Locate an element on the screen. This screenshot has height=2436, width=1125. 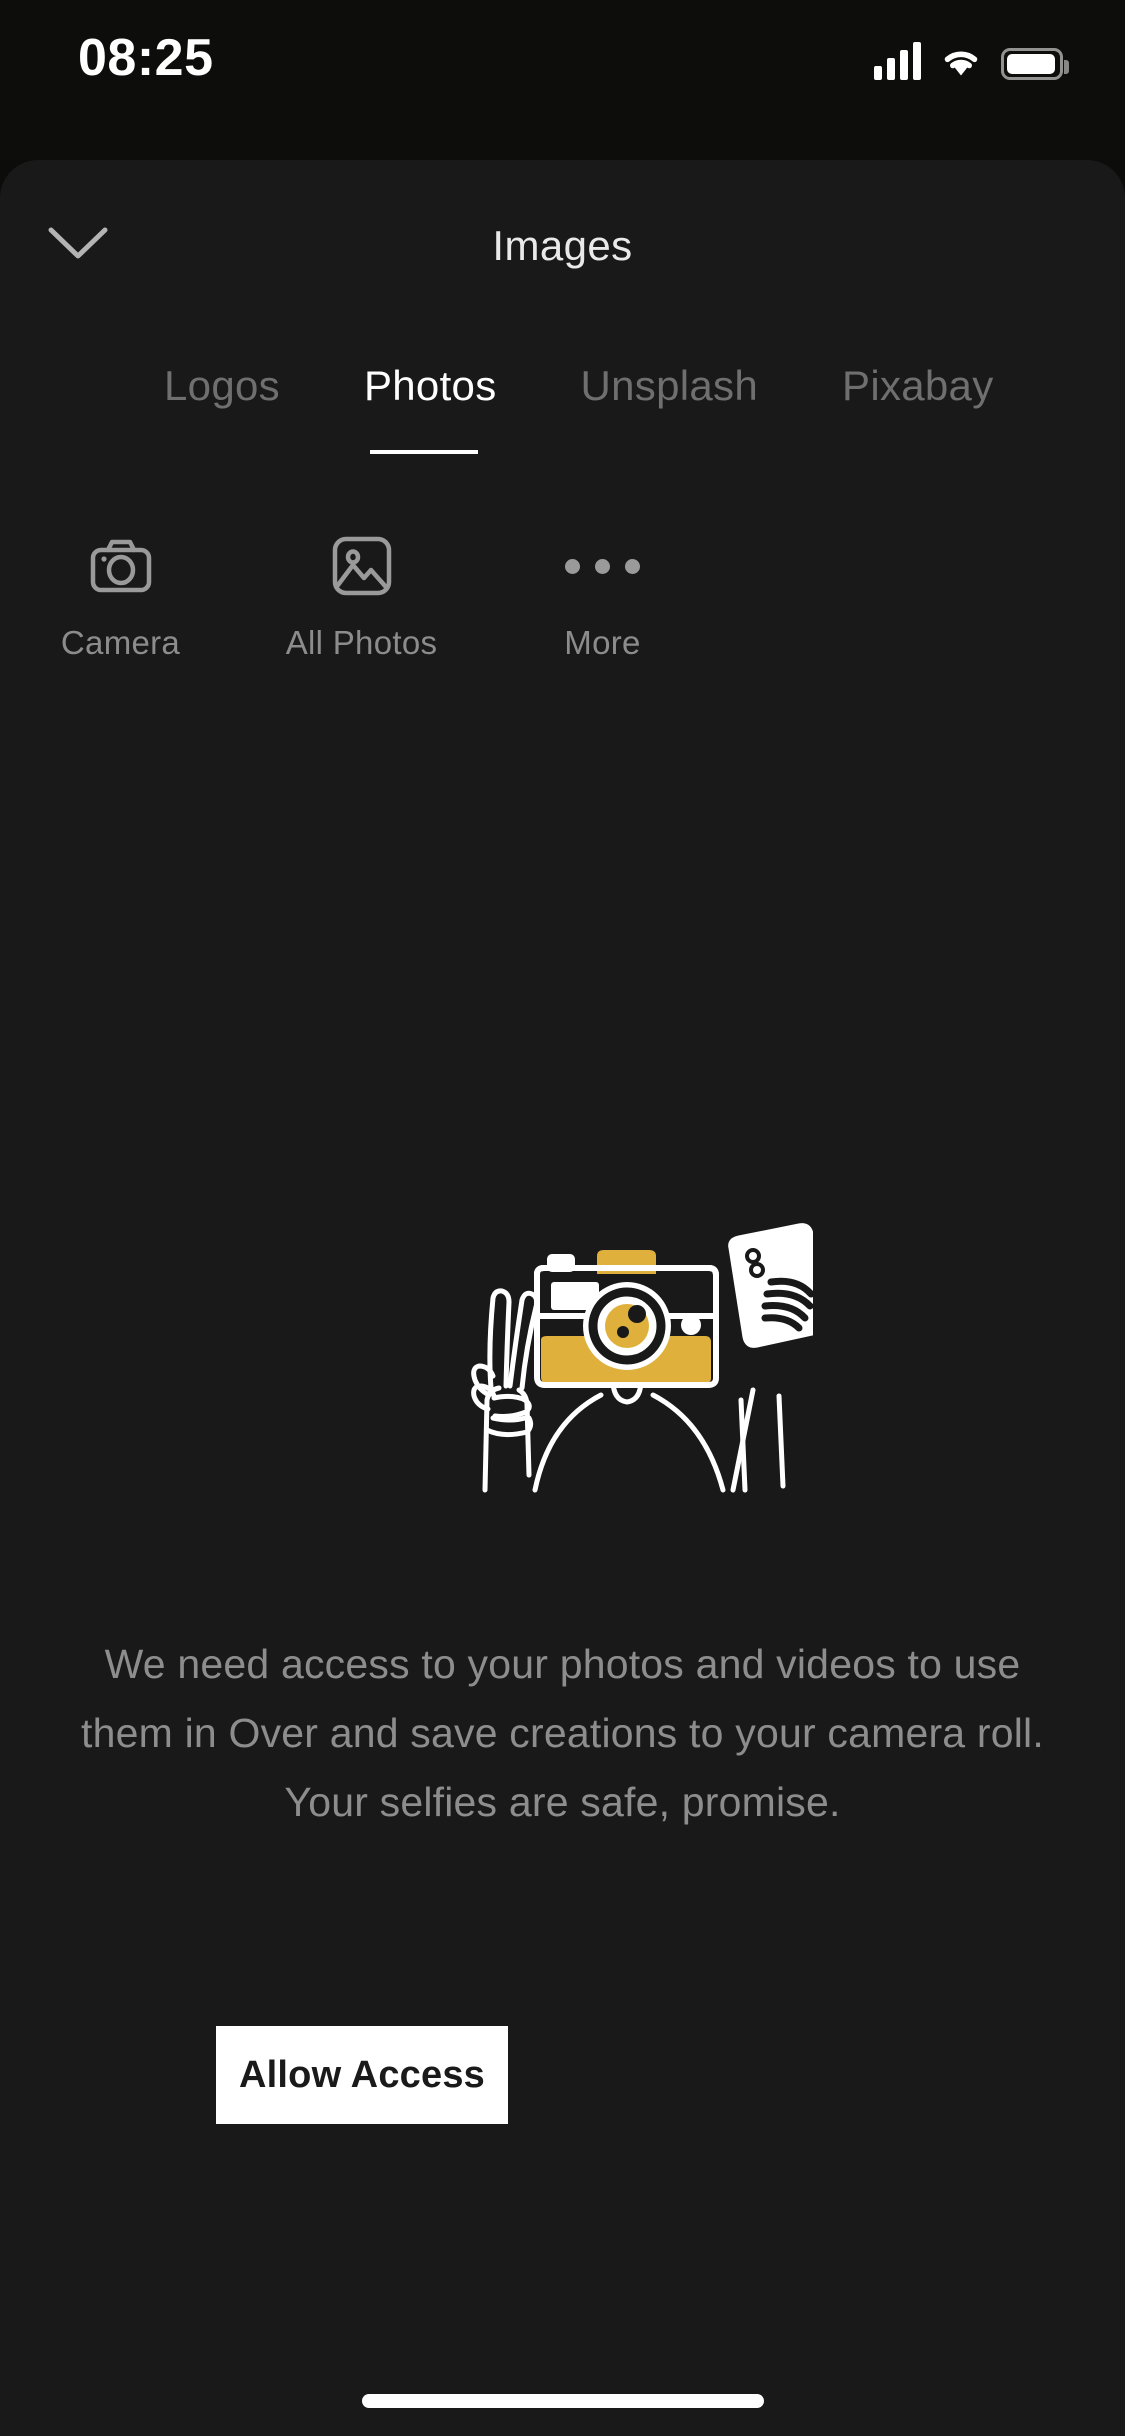
cellular-signal-icon is located at coordinates (897, 60).